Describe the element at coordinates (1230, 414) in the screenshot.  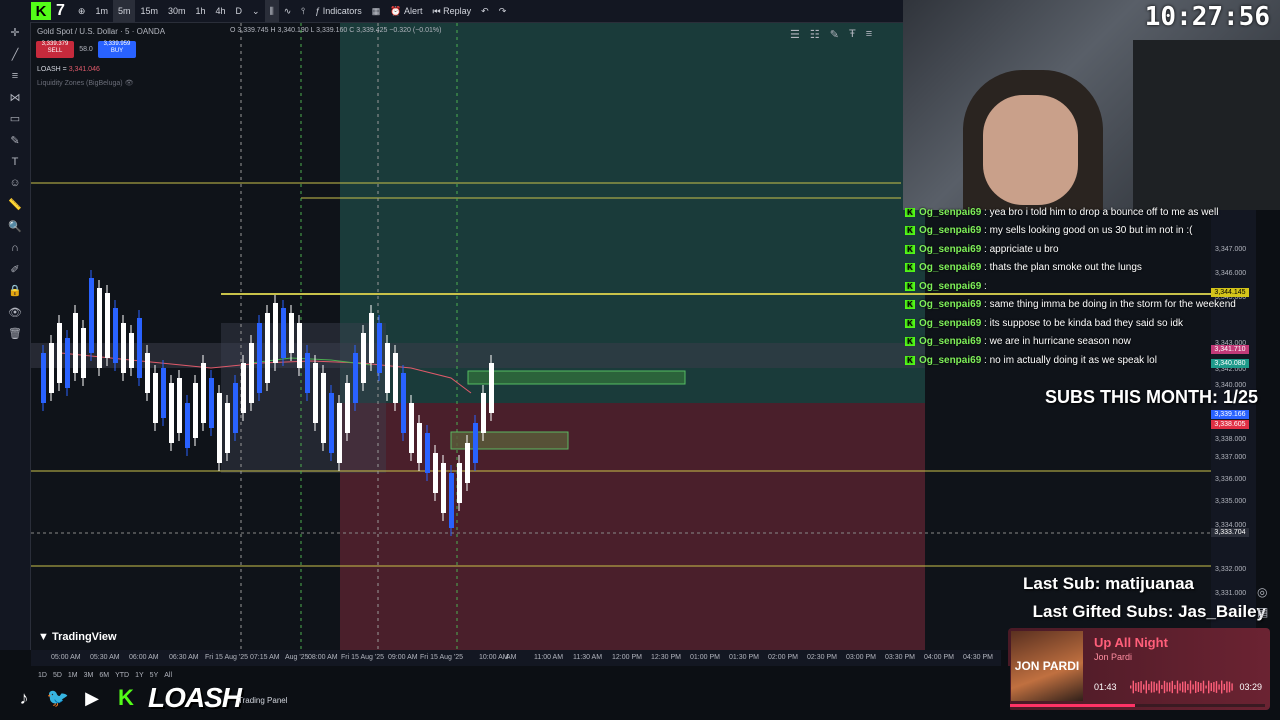
I see `price-tag-blue: 3,339.166` at that location.